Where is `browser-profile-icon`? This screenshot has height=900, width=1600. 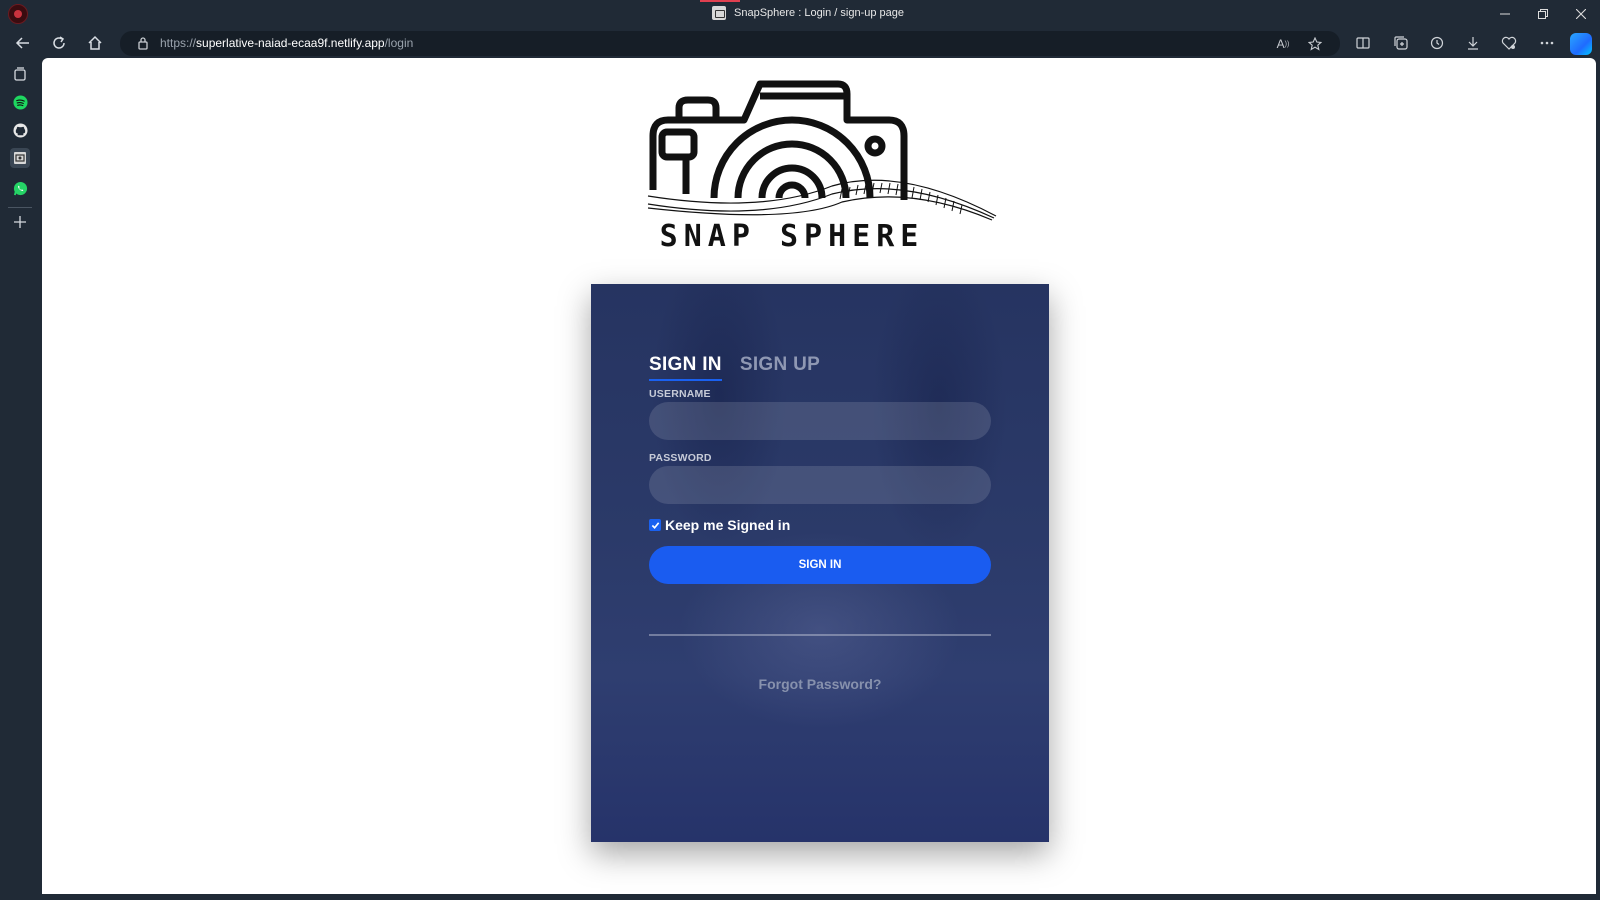
browser-profile-icon is located at coordinates (18, 14).